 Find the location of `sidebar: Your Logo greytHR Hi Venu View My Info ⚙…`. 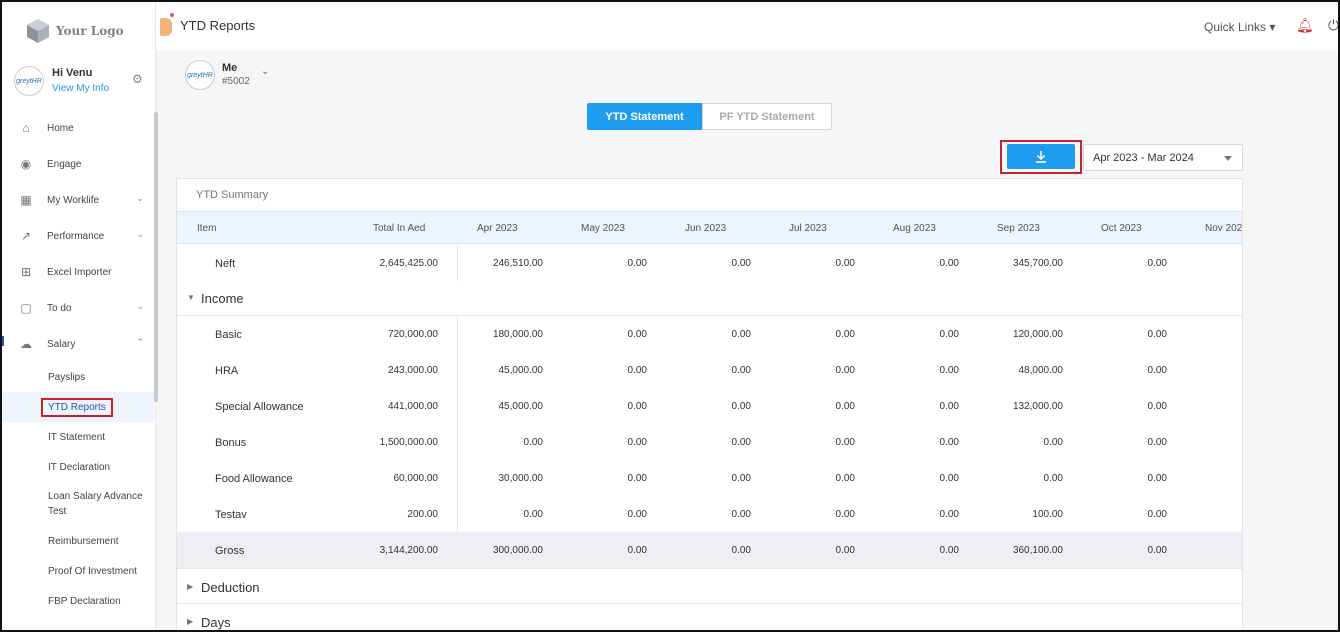

sidebar: Your Logo greytHR Hi Venu View My Info ⚙… is located at coordinates (80, 316).